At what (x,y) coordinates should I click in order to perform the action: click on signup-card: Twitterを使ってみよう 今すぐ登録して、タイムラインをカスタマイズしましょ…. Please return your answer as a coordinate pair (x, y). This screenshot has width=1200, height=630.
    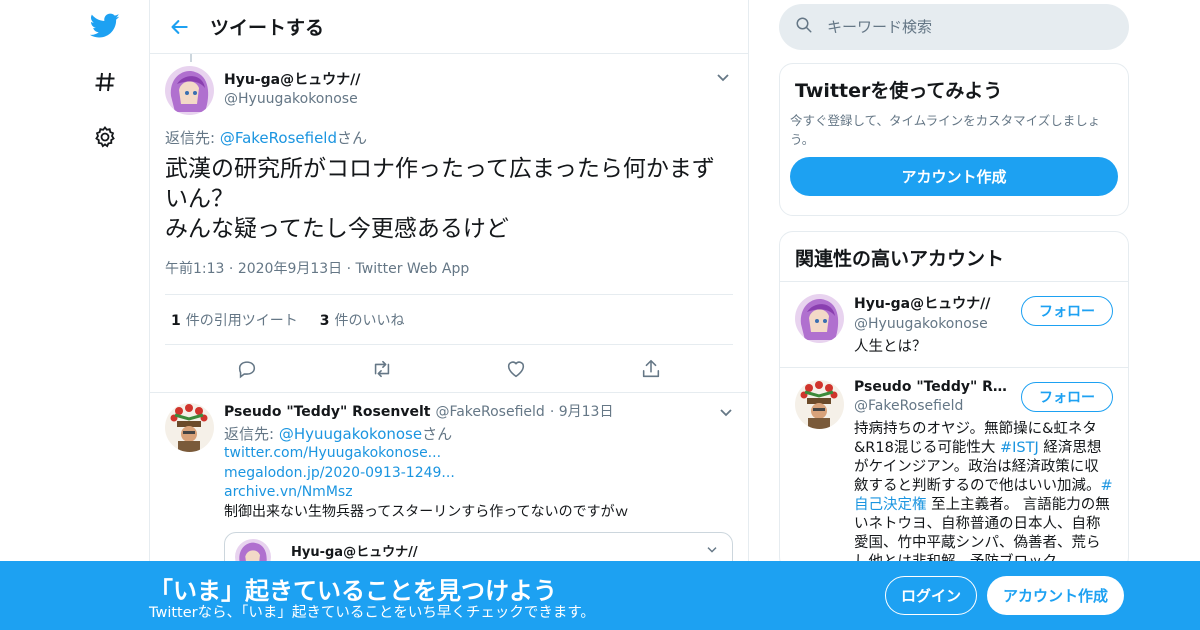
    Looking at the image, I should click on (954, 139).